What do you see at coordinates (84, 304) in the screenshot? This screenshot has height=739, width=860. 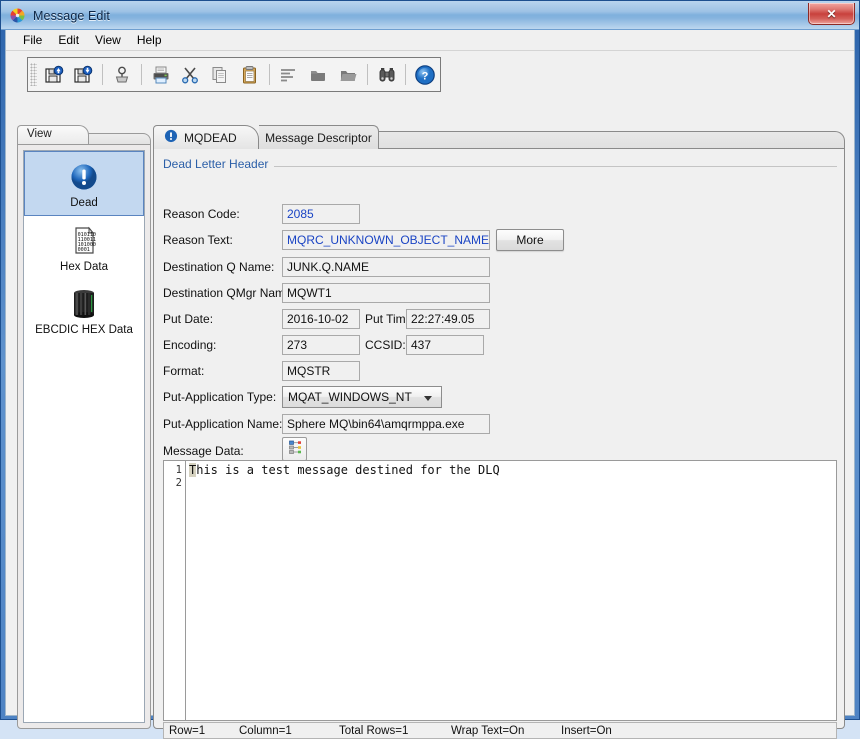 I see `mainframe-server-icon` at bounding box center [84, 304].